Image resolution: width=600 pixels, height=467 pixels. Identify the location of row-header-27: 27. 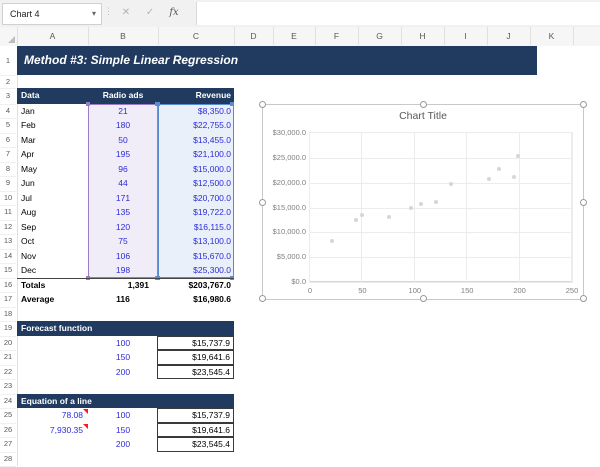
(8, 445).